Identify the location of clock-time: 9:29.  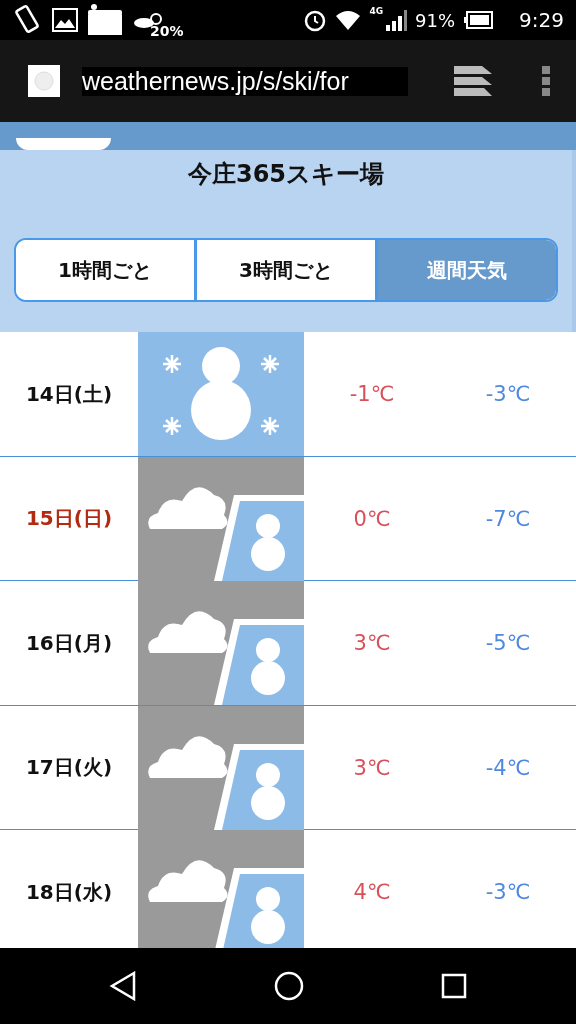
(541, 20).